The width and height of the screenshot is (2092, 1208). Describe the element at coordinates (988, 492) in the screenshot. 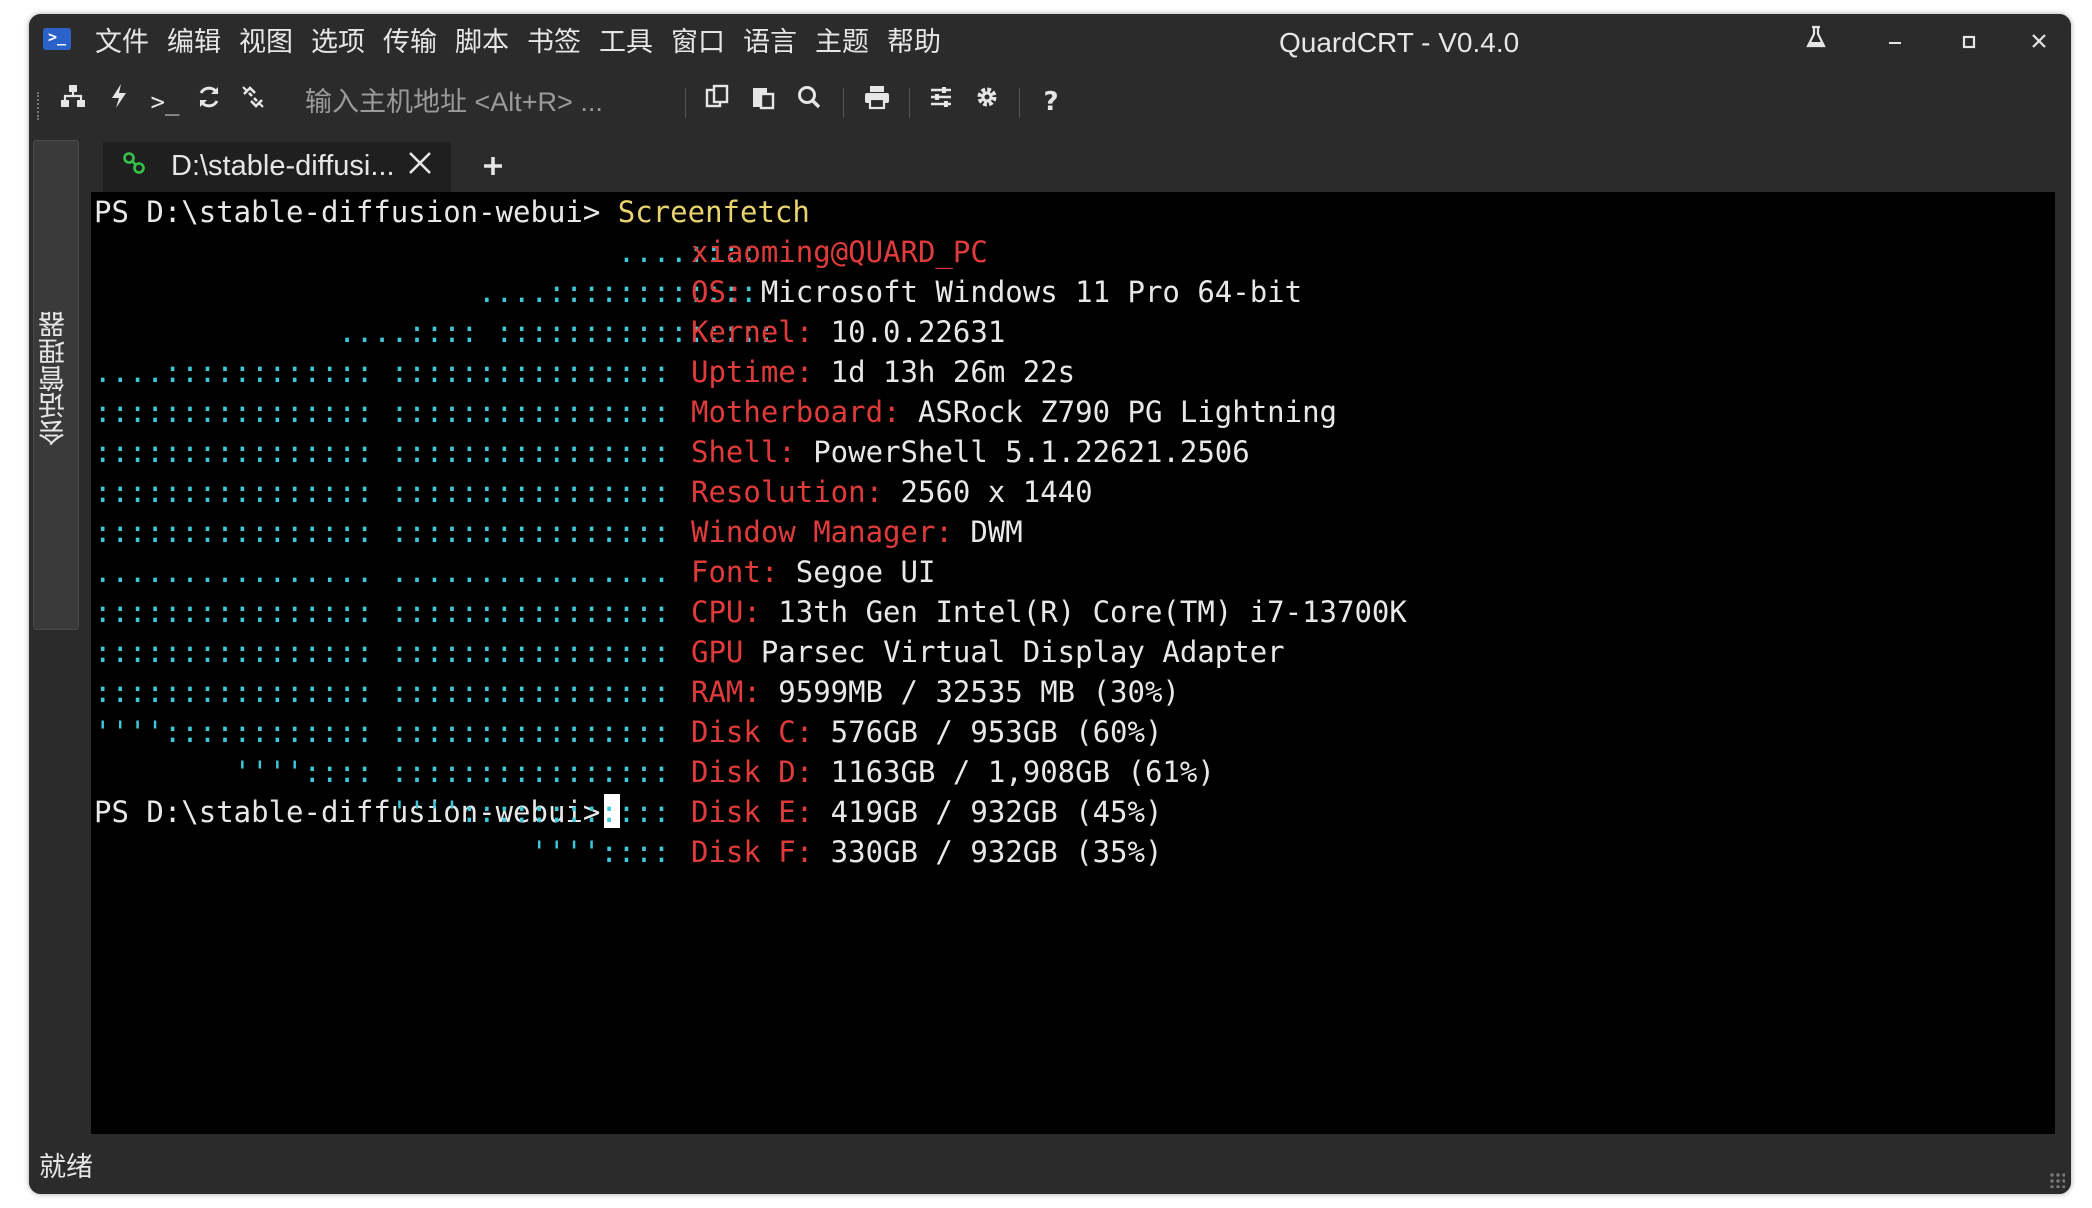

I see `sysinfo-value: 2560 x 1440` at that location.